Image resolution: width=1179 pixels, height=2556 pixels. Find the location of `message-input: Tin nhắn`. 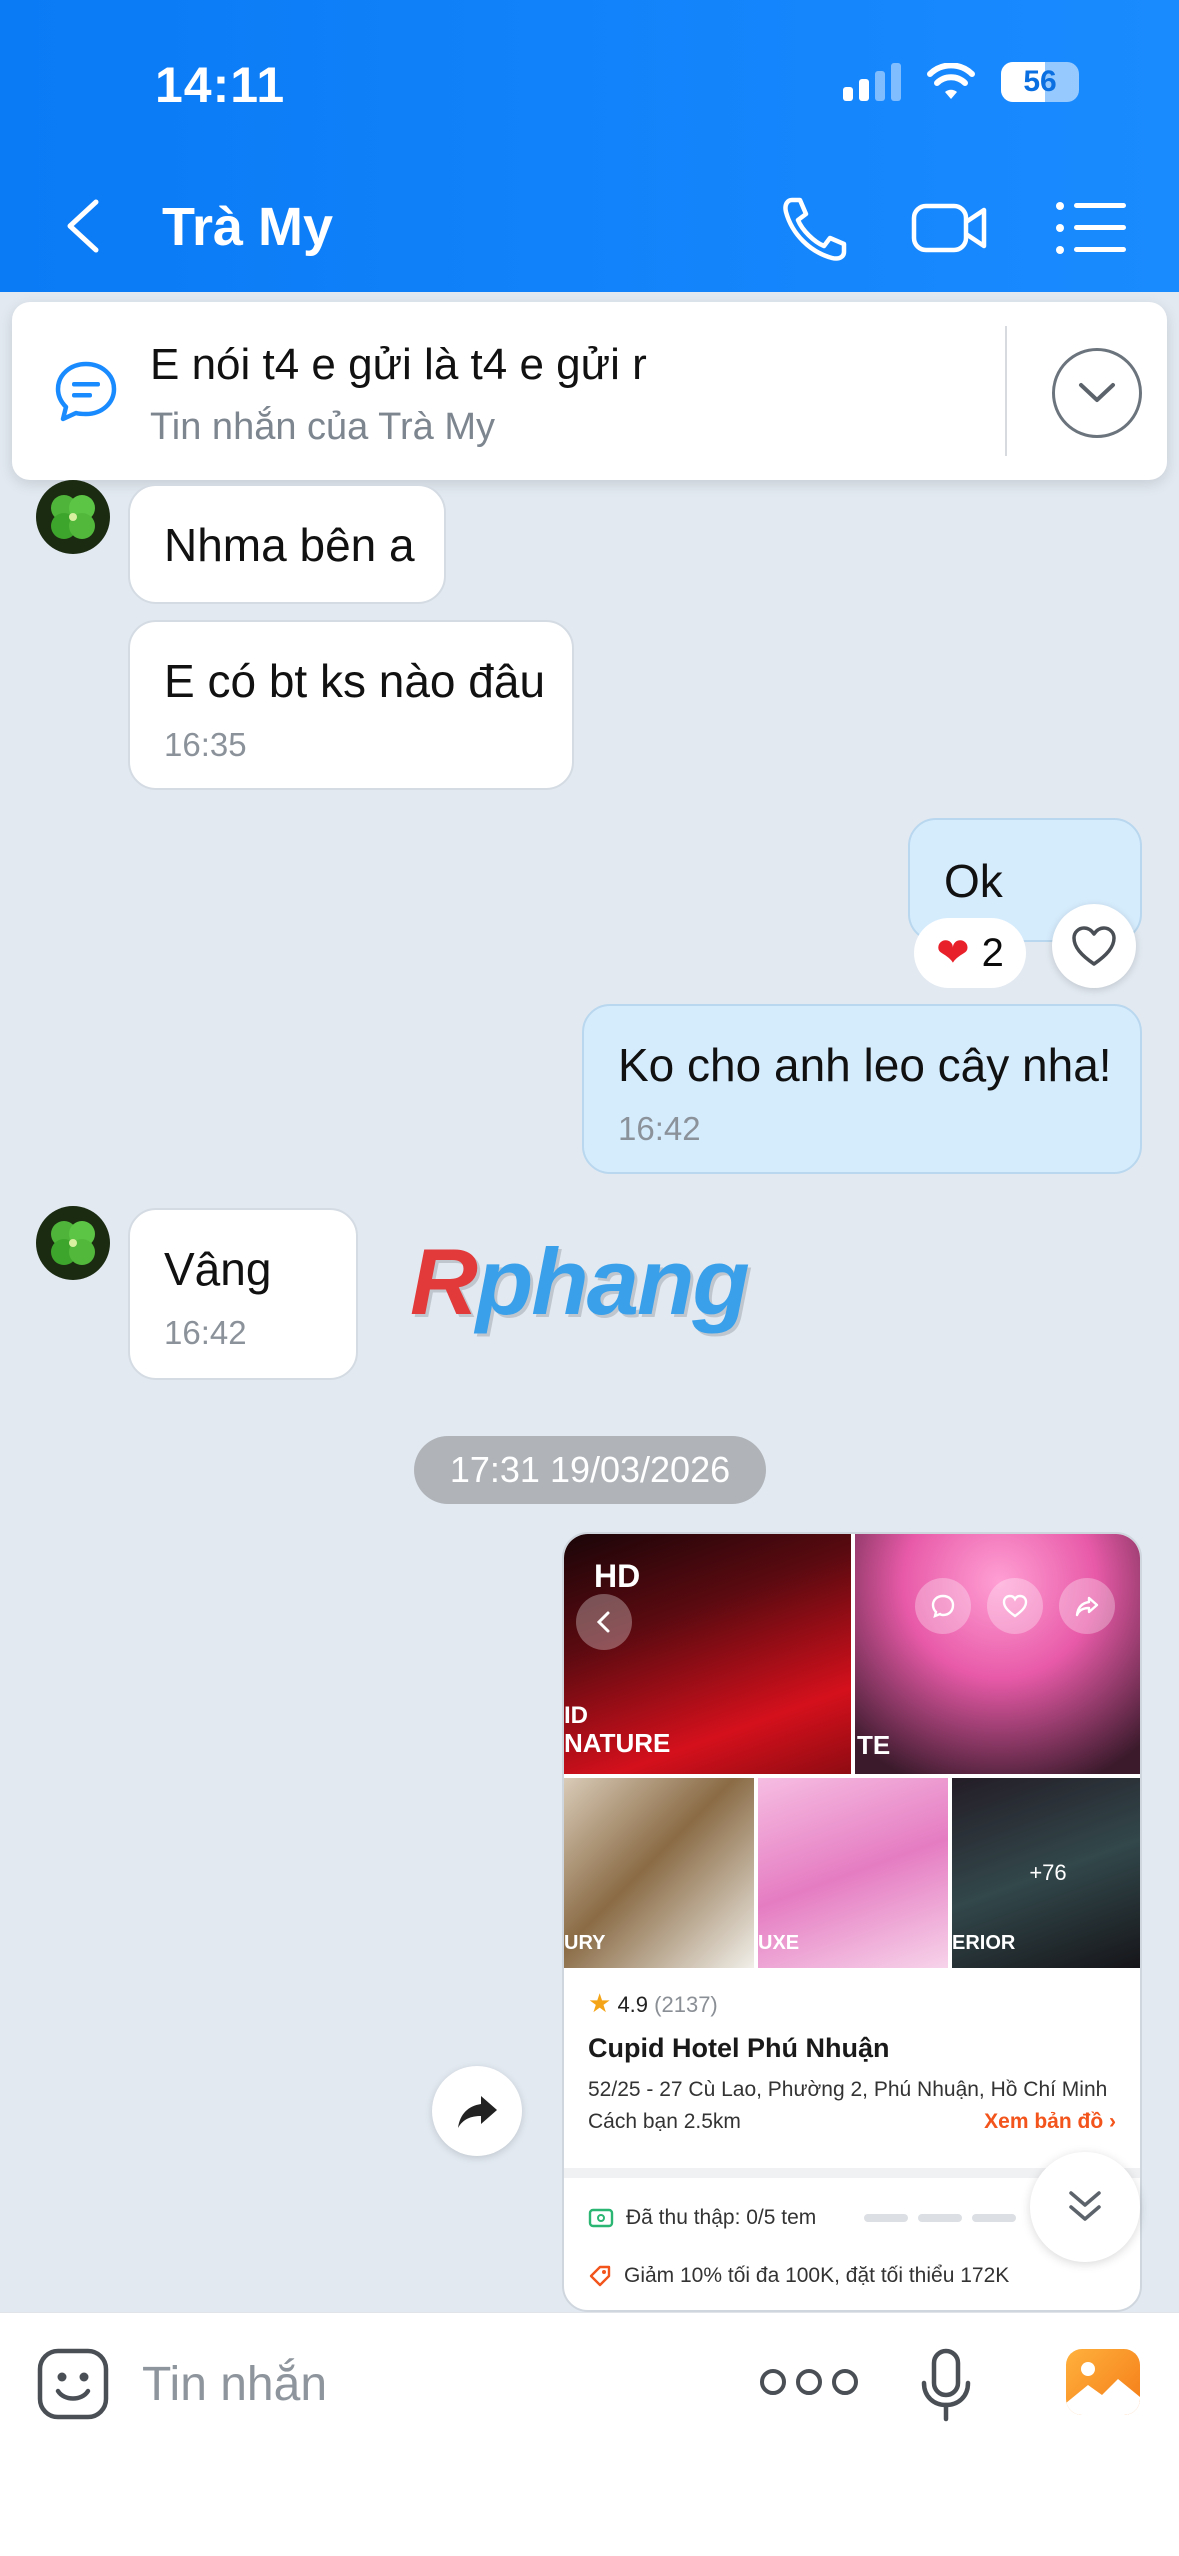

message-input: Tin nhắn is located at coordinates (234, 2384).